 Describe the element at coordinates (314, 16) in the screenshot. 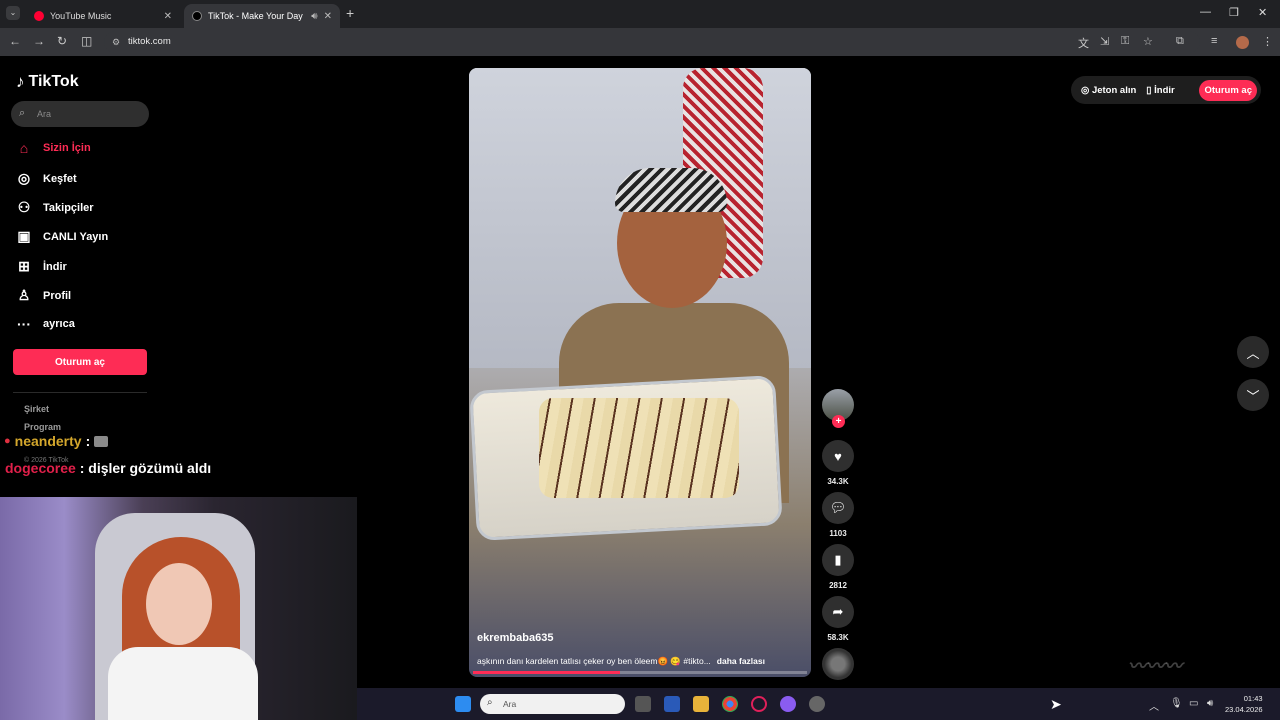

I see `speaker-icon: 🔊︎` at that location.